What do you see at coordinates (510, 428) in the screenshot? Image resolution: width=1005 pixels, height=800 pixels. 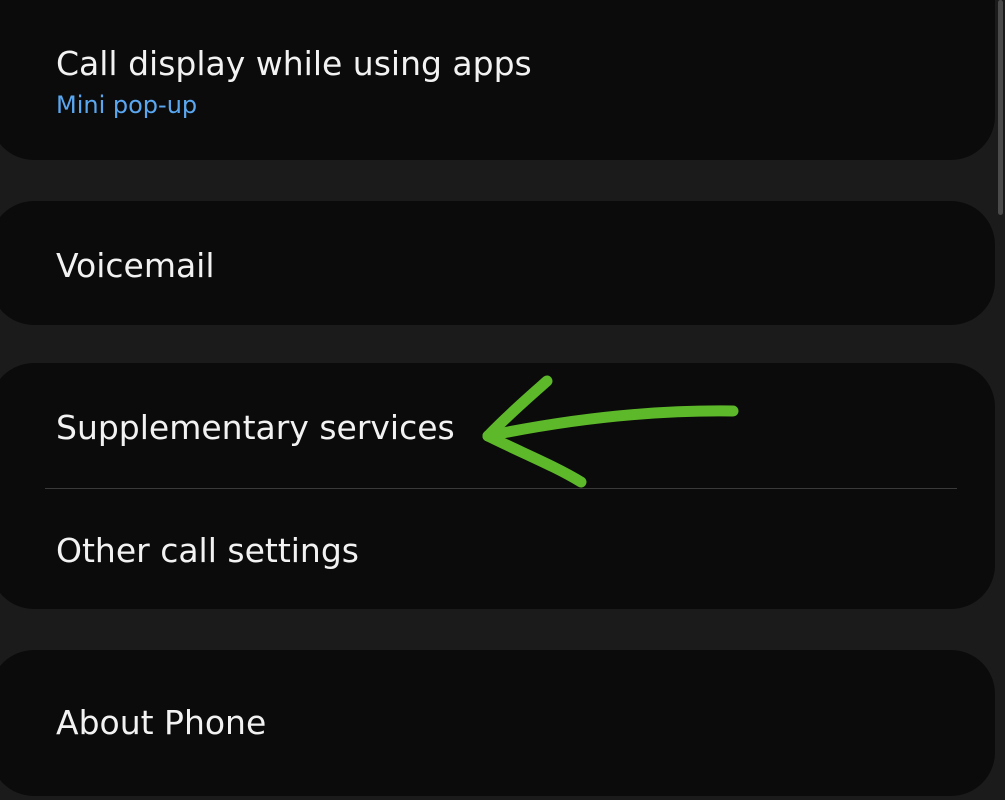 I see `supplementary-services-setting: Supplementary services` at bounding box center [510, 428].